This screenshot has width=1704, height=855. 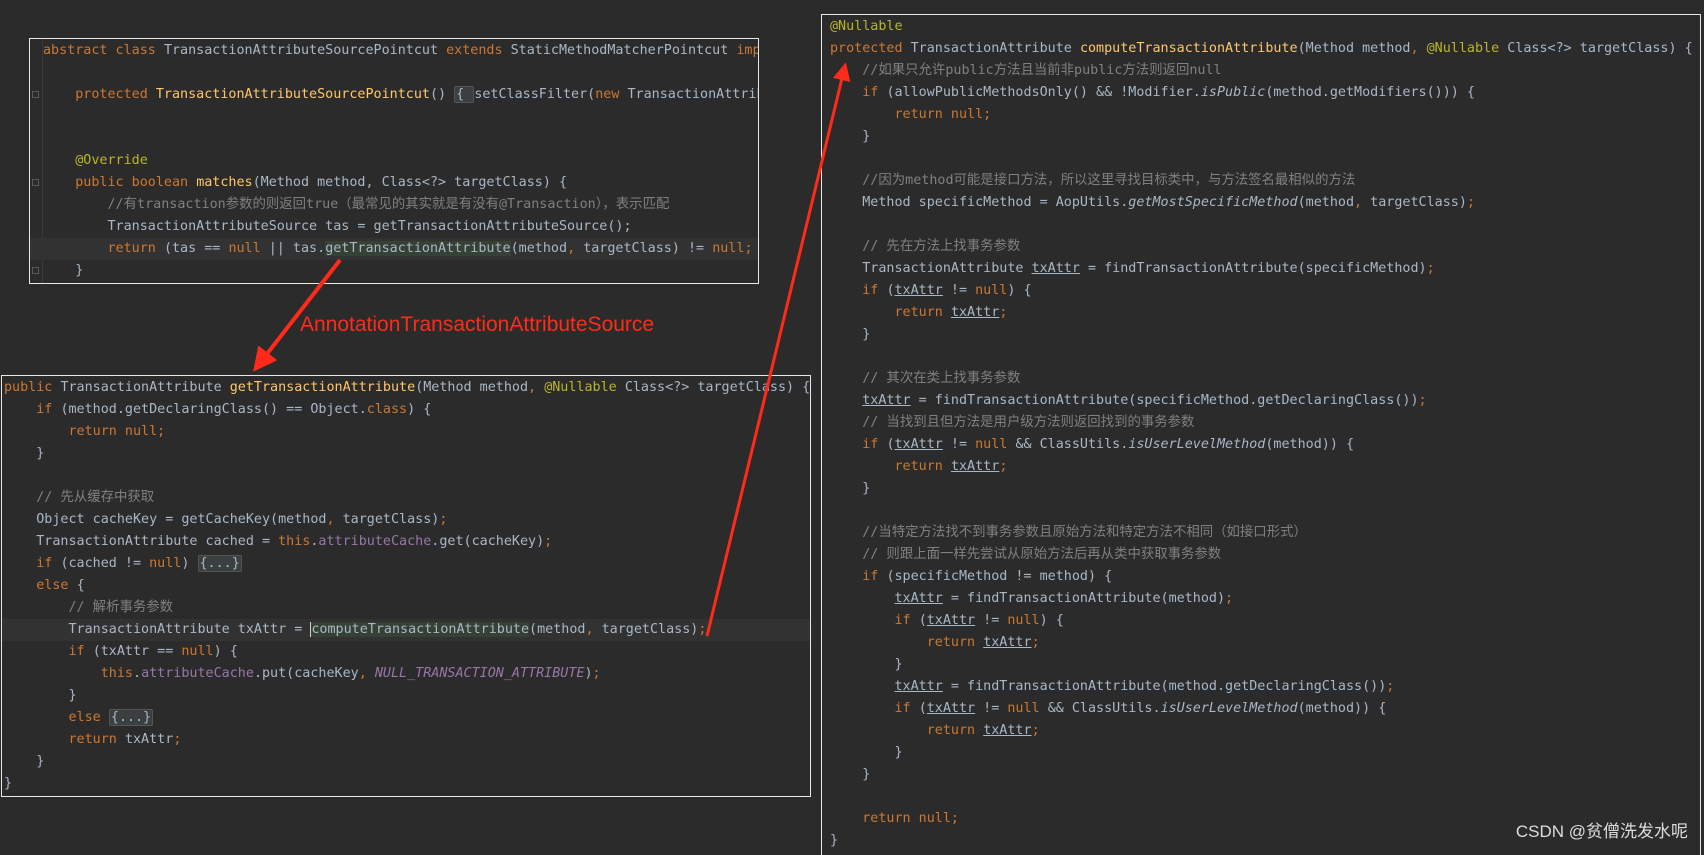 What do you see at coordinates (1354, 48) in the screenshot?
I see `code-token: (Method method` at bounding box center [1354, 48].